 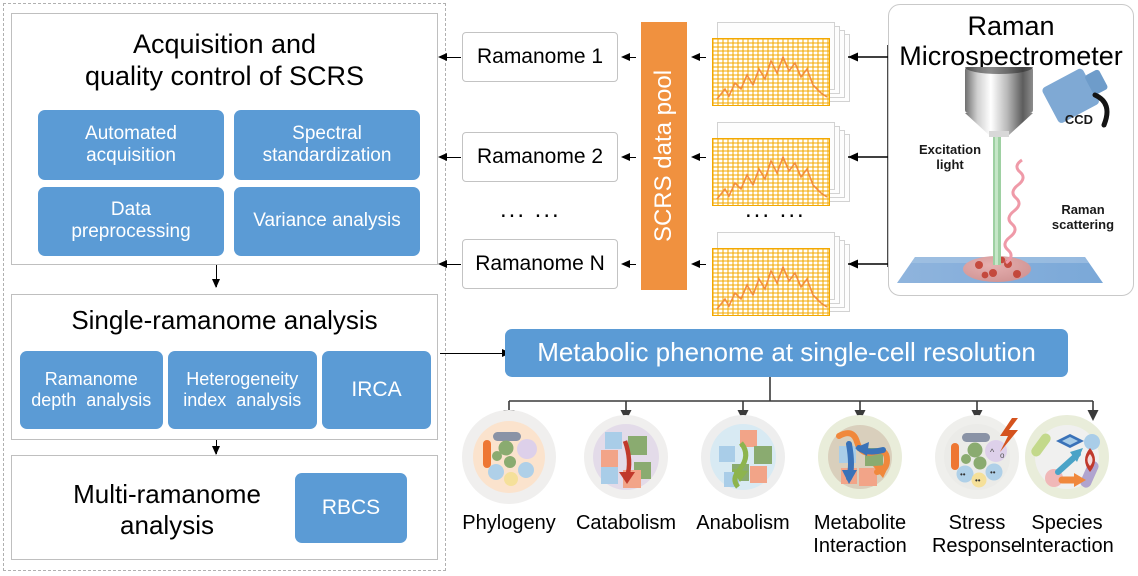 What do you see at coordinates (628, 264) in the screenshot?
I see `arrow-pool-to-ramanomeN` at bounding box center [628, 264].